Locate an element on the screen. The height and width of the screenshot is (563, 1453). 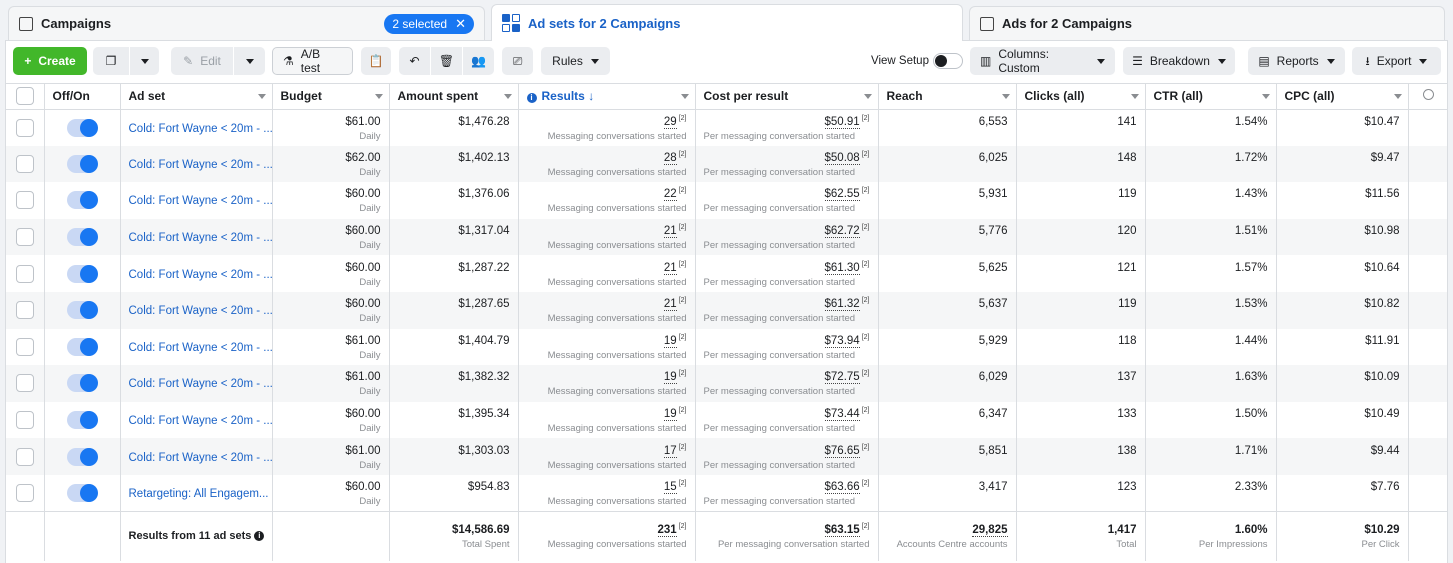
cost-per-result-value: $50.91 is located at coordinates (842, 122).